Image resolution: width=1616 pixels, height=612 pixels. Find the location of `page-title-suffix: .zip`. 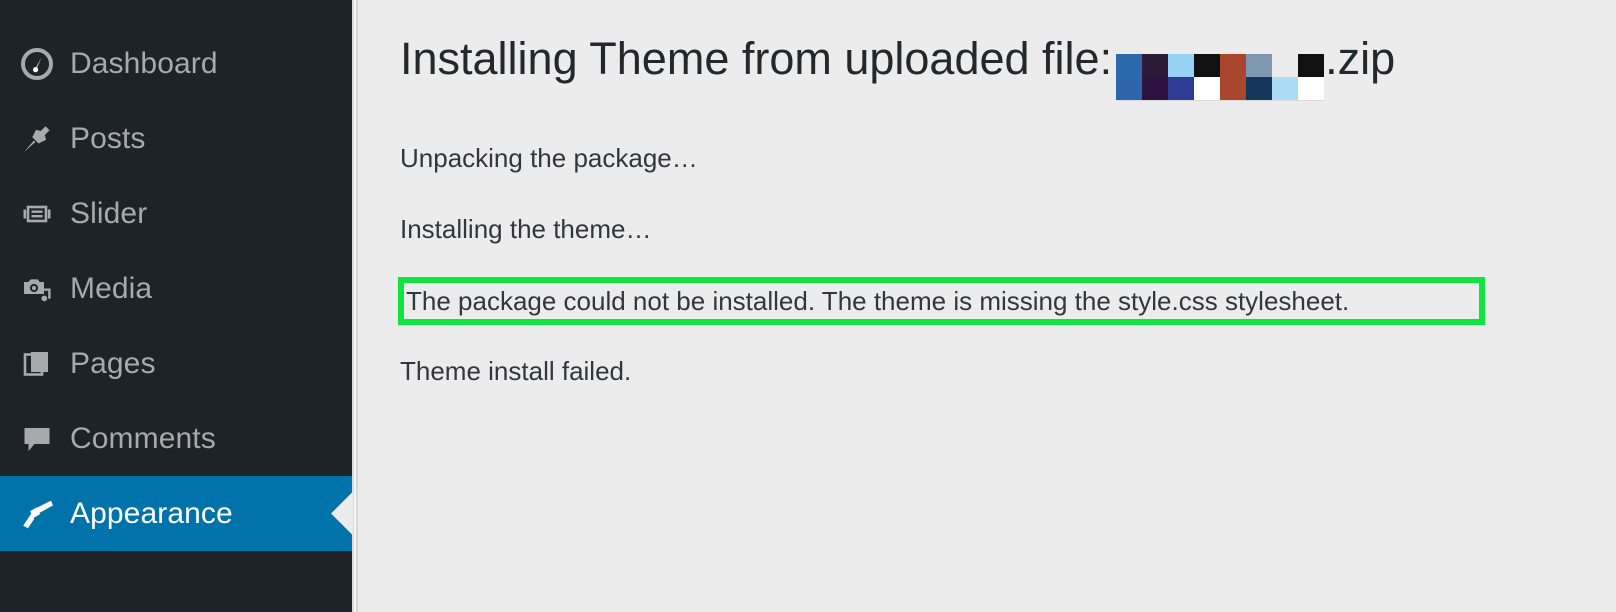

page-title-suffix: .zip is located at coordinates (1360, 58).